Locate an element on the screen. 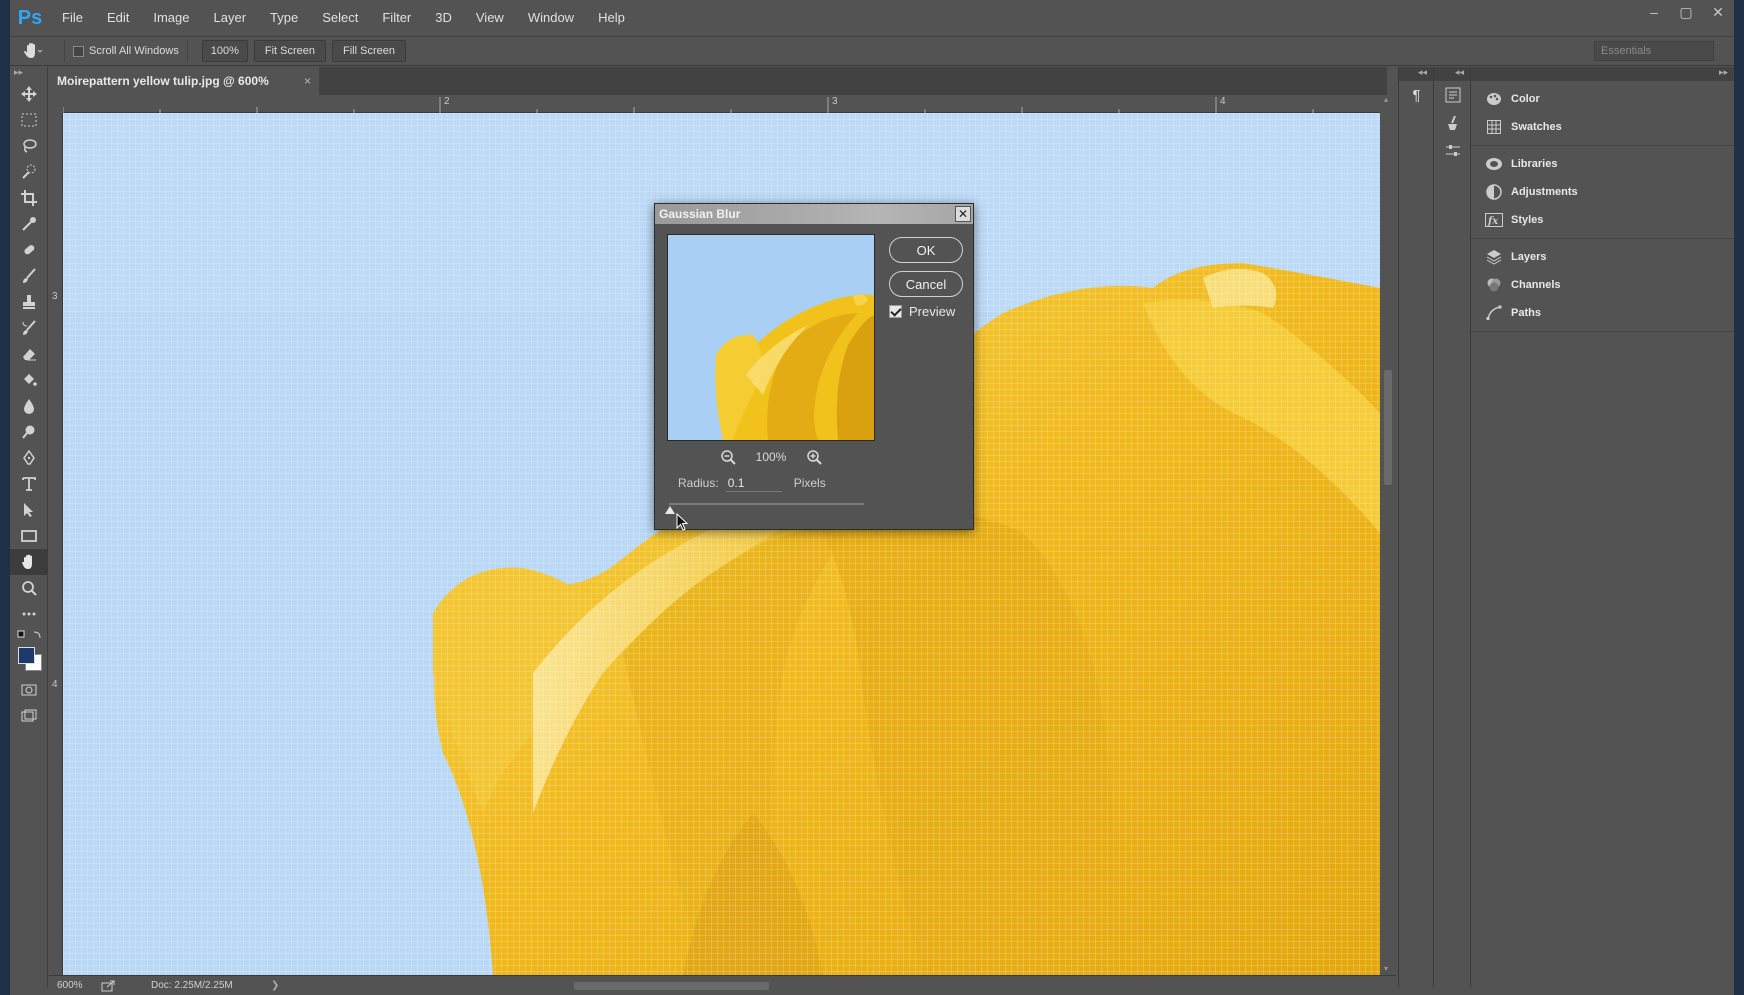  libraries-icon is located at coordinates (1494, 164).